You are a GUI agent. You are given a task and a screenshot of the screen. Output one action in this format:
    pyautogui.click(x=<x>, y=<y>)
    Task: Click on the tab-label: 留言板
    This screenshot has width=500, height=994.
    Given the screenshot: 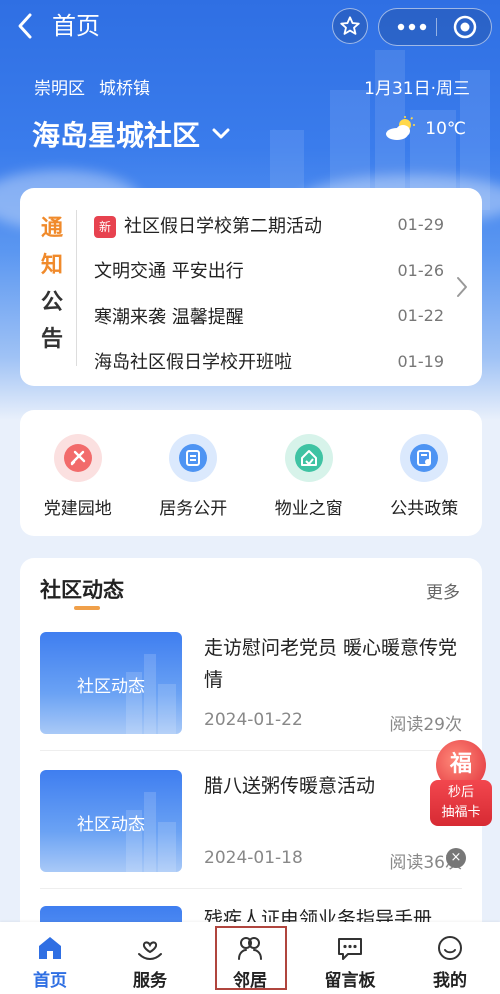 What is the action you would take?
    pyautogui.click(x=350, y=981)
    